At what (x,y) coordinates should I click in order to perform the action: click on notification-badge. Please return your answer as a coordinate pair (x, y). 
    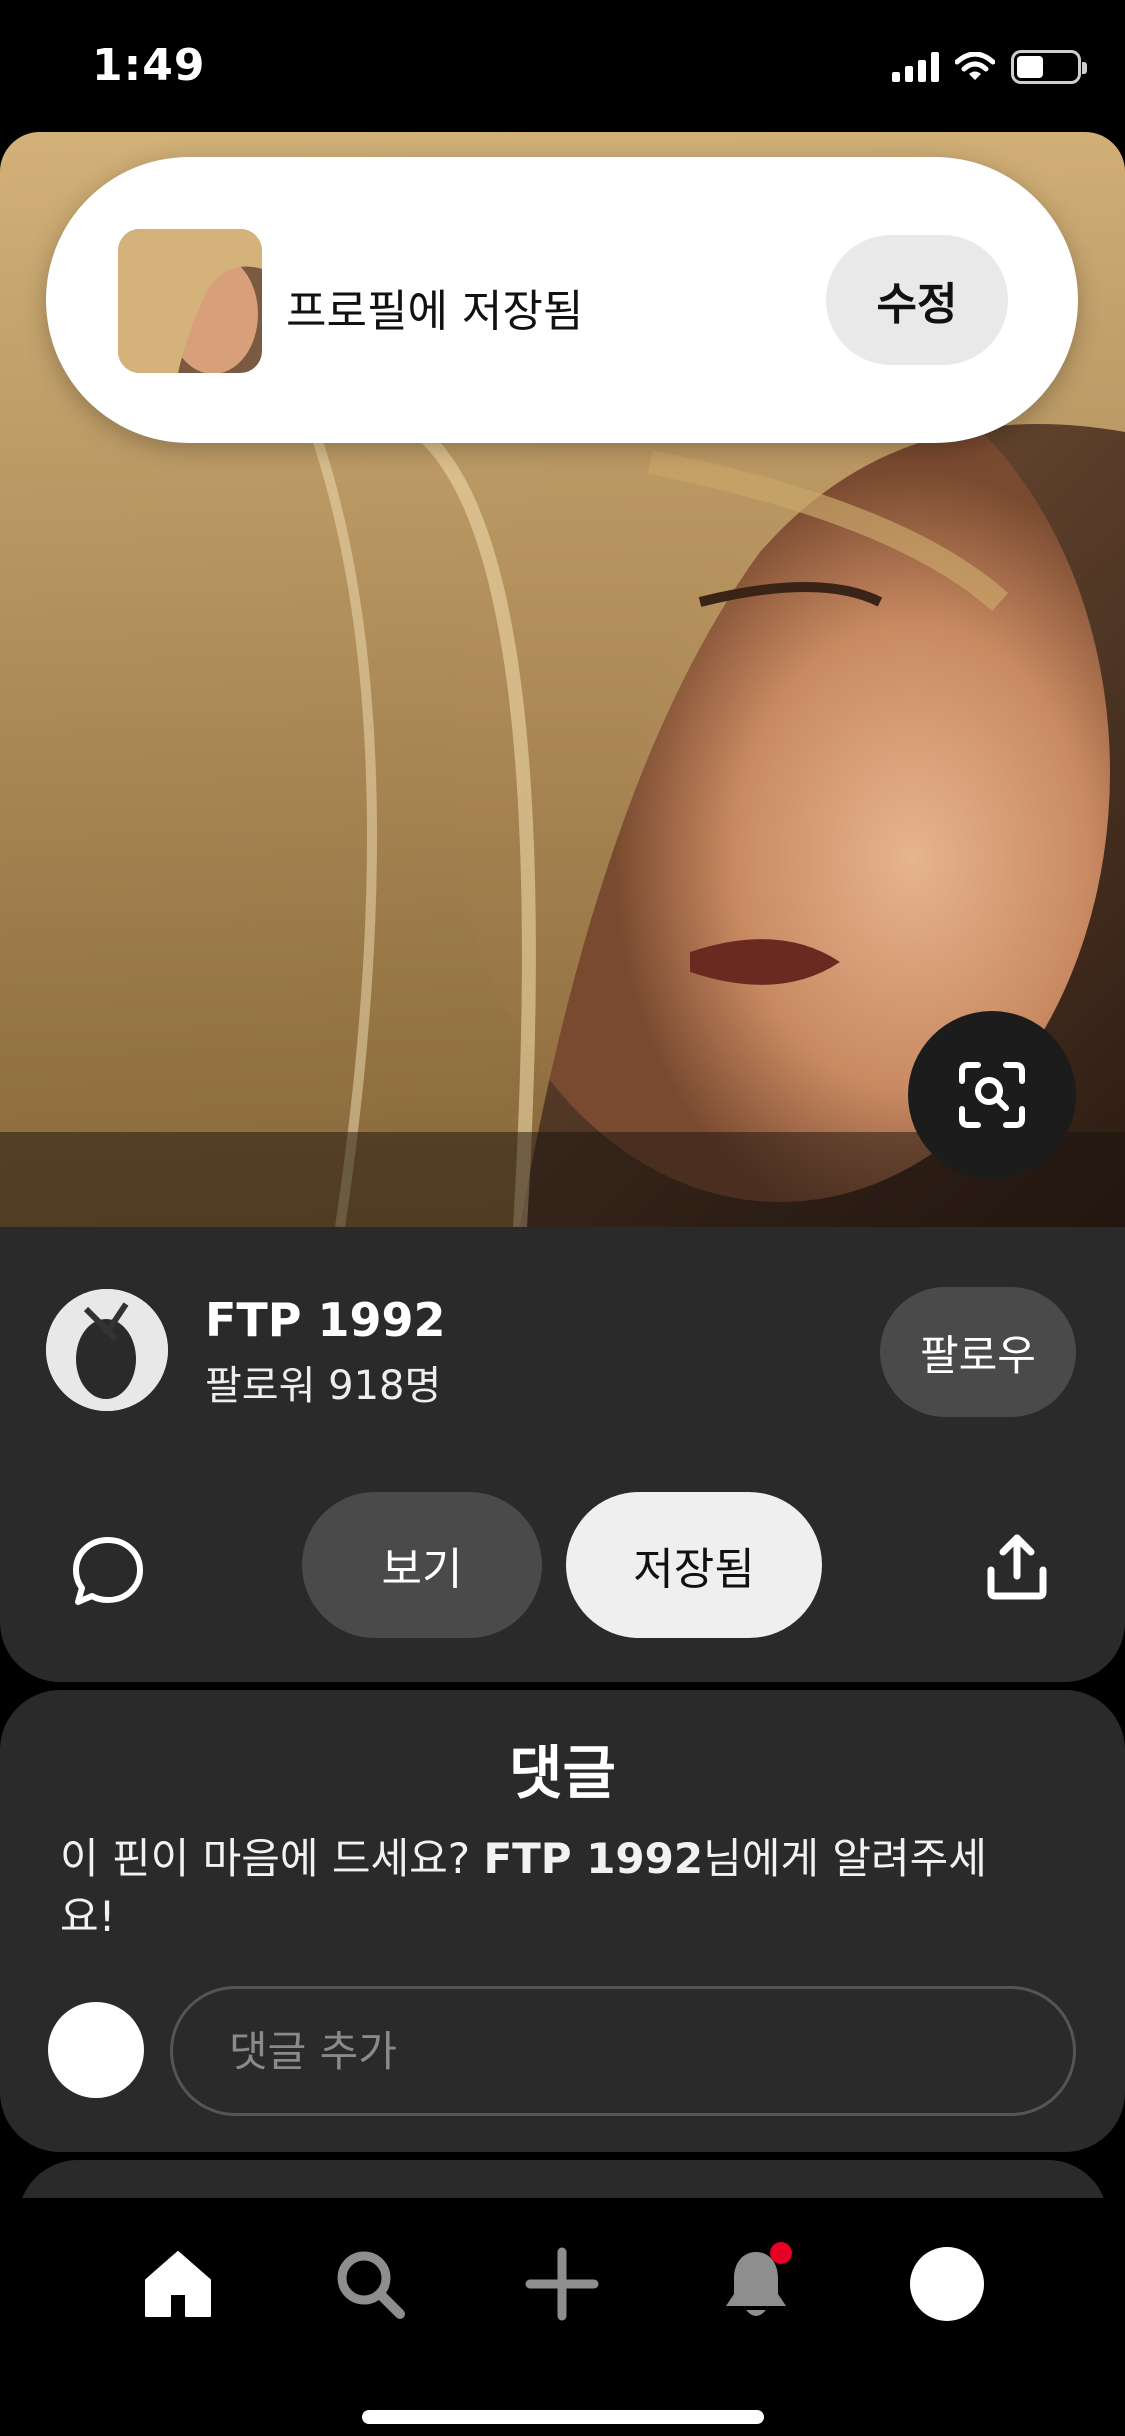
    Looking at the image, I should click on (781, 2253).